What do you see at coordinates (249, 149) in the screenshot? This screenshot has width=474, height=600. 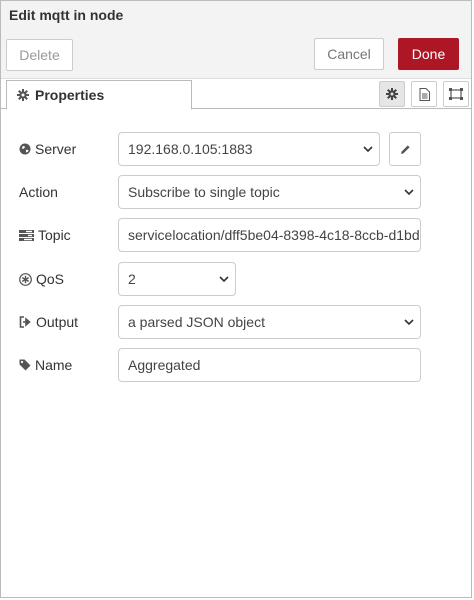 I see `server-select: 192.168.0.105:1883` at bounding box center [249, 149].